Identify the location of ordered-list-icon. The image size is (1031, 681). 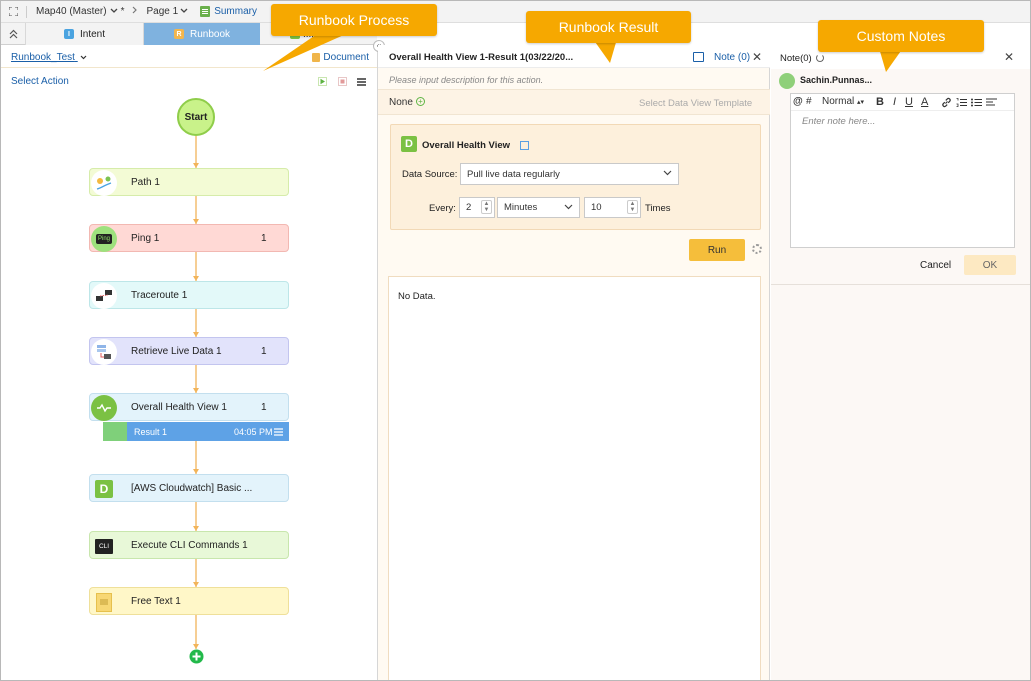
(961, 104).